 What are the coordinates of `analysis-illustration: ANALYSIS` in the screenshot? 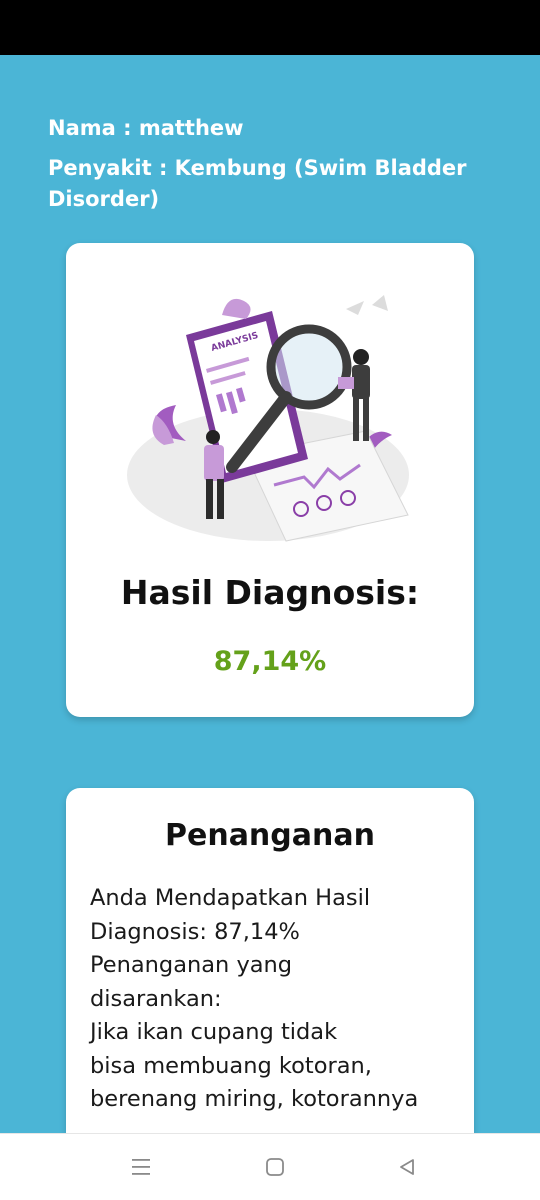 It's located at (268, 418).